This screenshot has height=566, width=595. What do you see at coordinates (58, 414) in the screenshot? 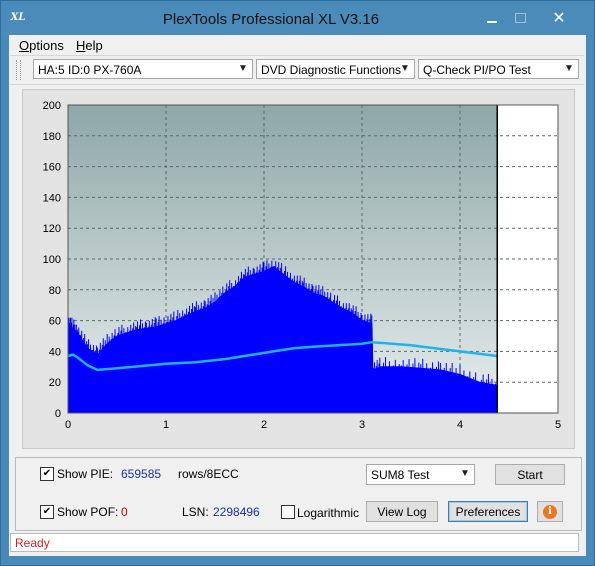
I see `y-tick-label: 0` at bounding box center [58, 414].